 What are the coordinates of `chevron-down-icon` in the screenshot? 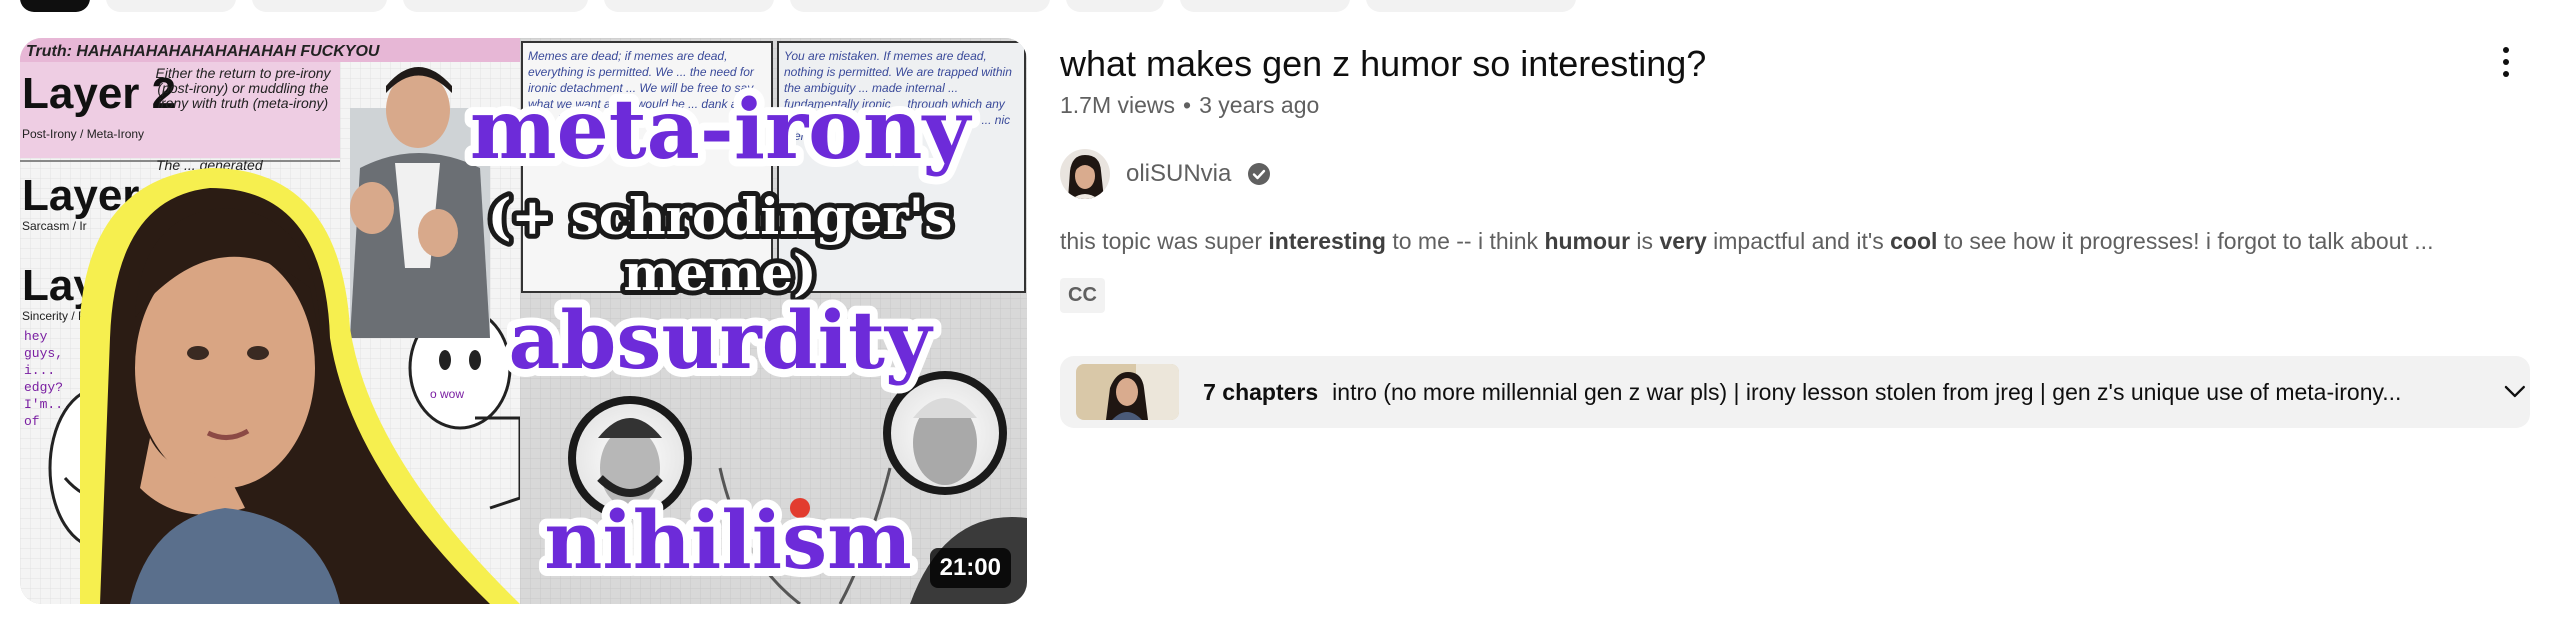 It's located at (2515, 392).